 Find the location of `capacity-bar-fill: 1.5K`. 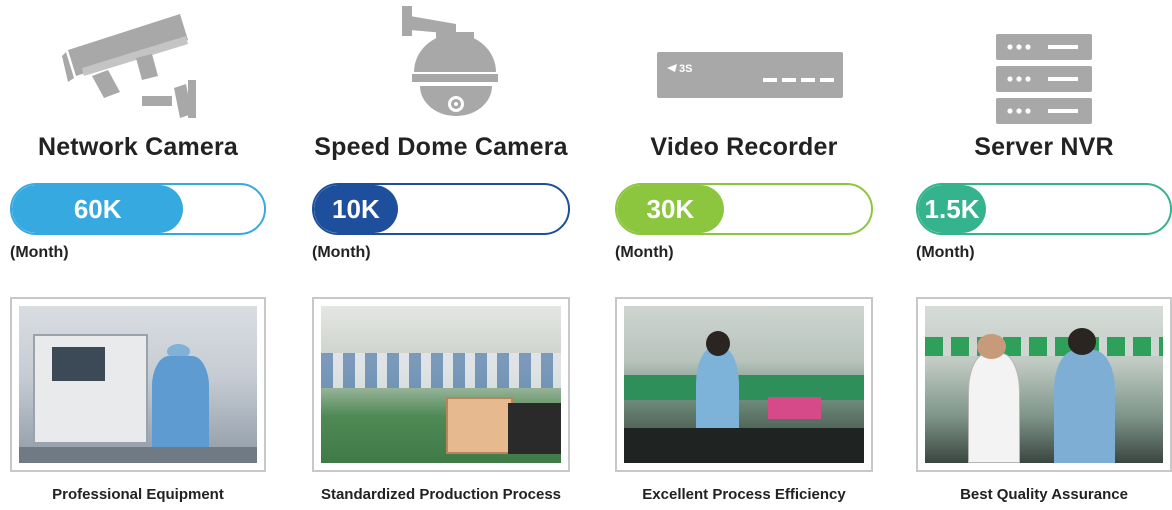

capacity-bar-fill: 1.5K is located at coordinates (952, 209).